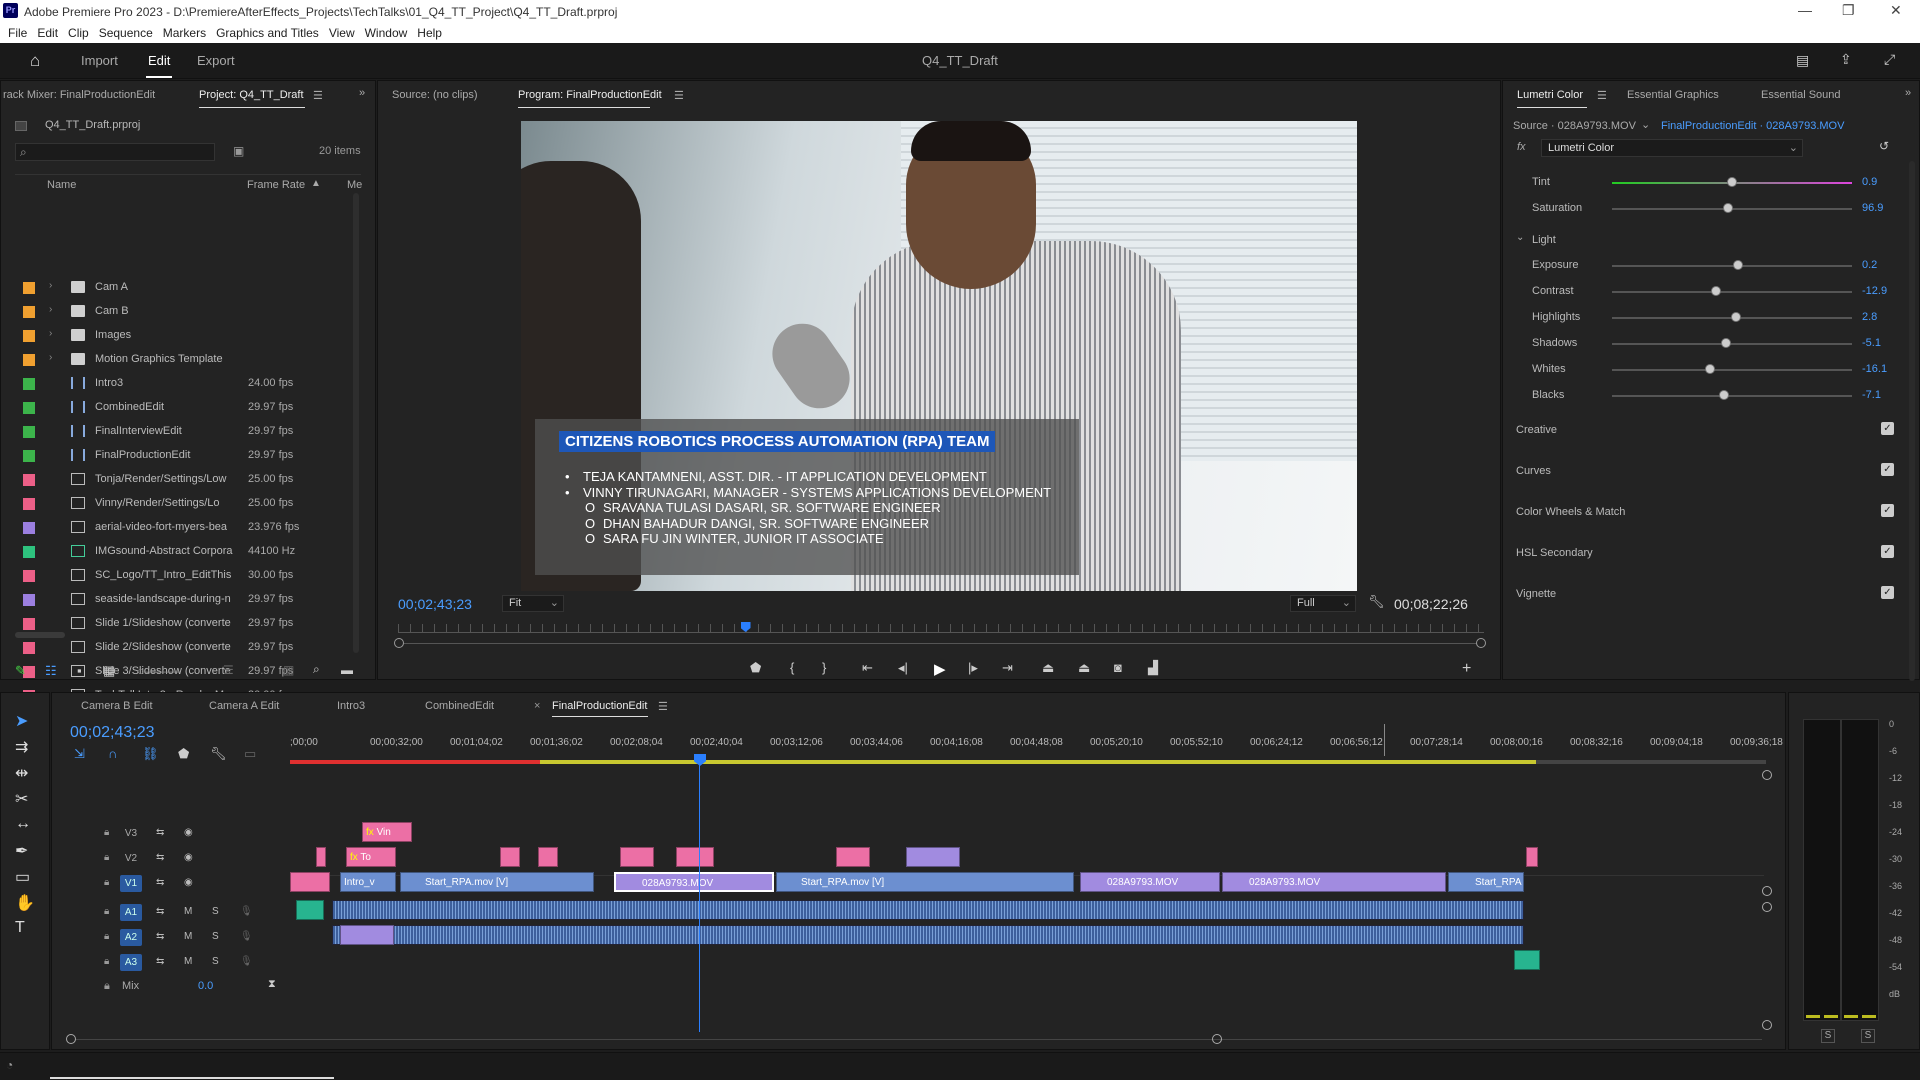 The image size is (1920, 1080). I want to click on solo-left-button: S, so click(1828, 1036).